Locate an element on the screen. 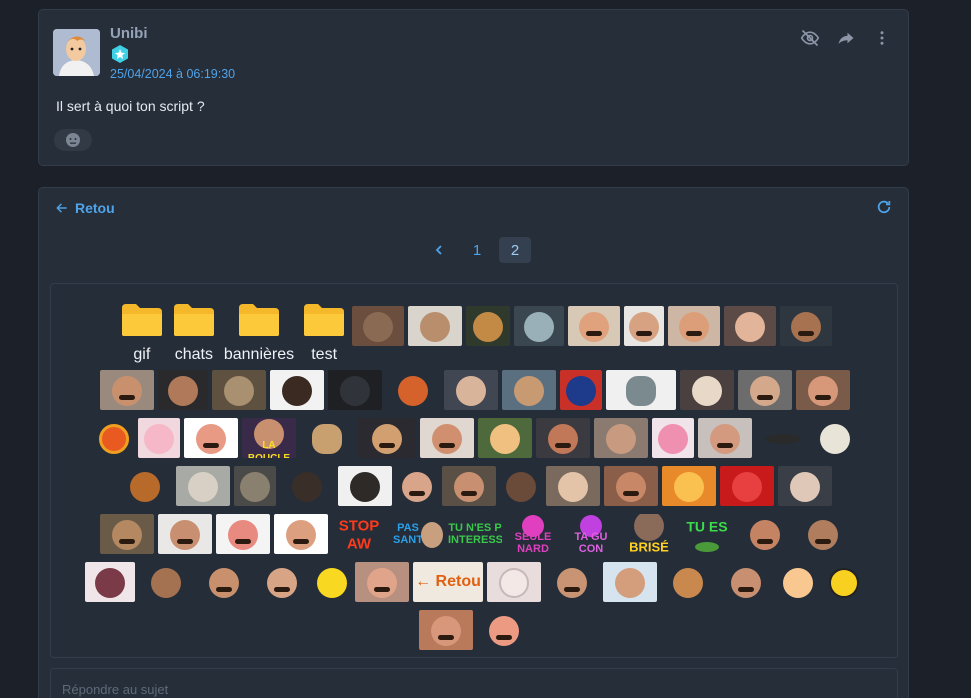 This screenshot has width=971, height=698. folder-chats: chats is located at coordinates (194, 333).